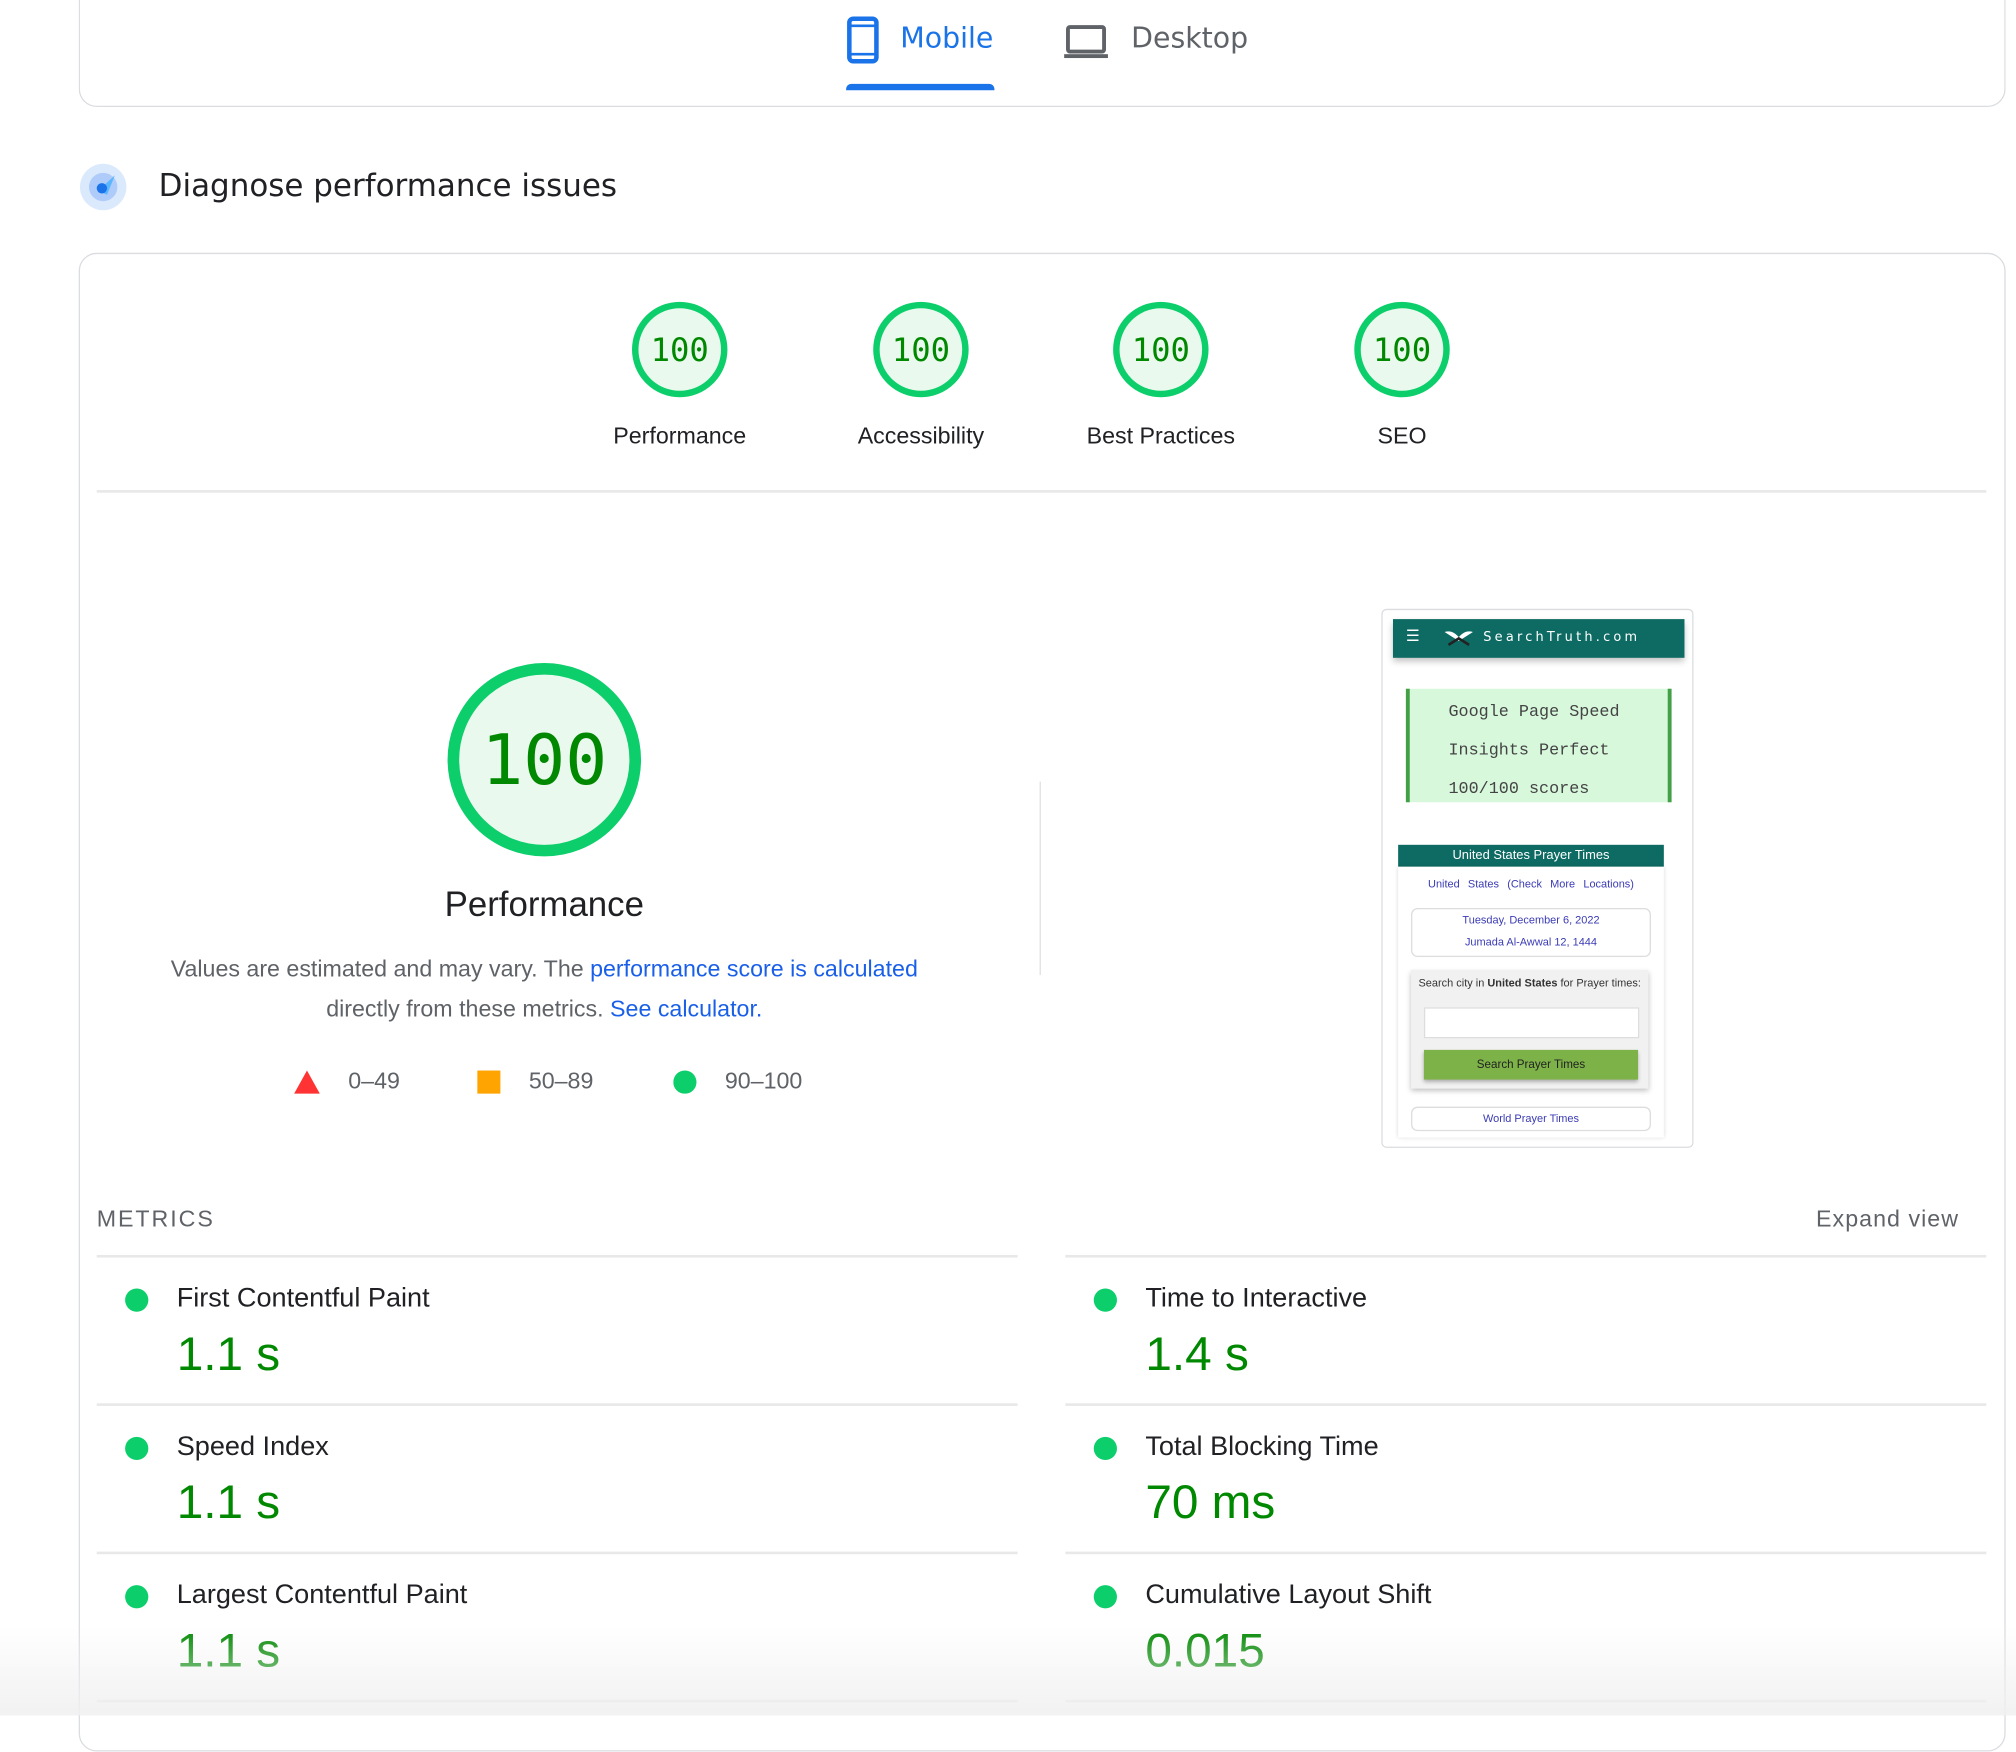  I want to click on date-gregorian: Tuesday, December 6, 2022, so click(1531, 920).